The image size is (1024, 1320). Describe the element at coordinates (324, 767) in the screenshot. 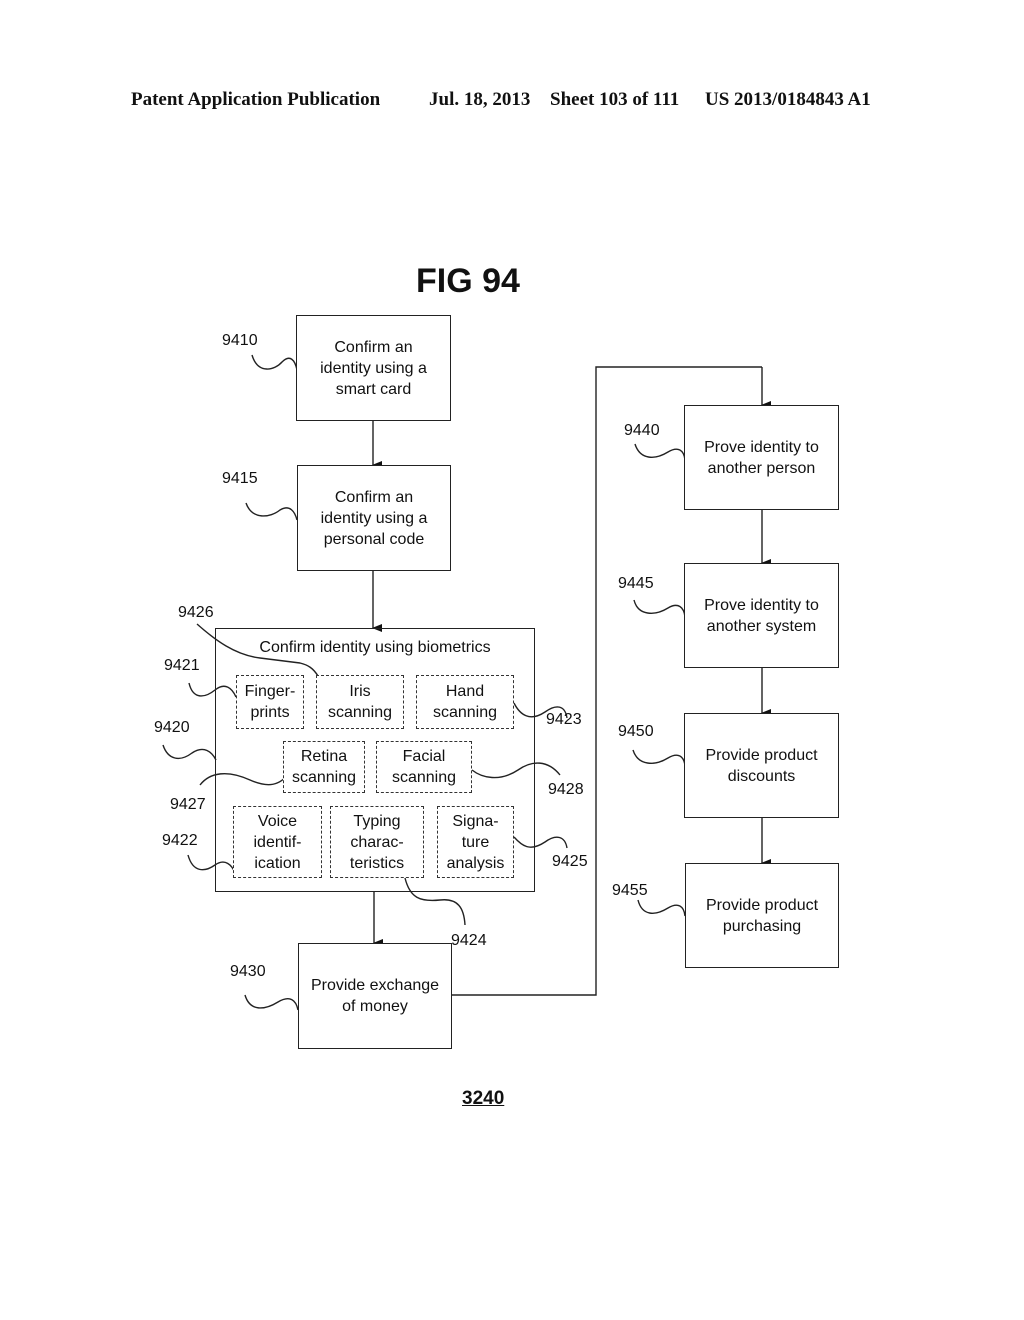

I see `method-retina-scanning: Retina scanning` at that location.